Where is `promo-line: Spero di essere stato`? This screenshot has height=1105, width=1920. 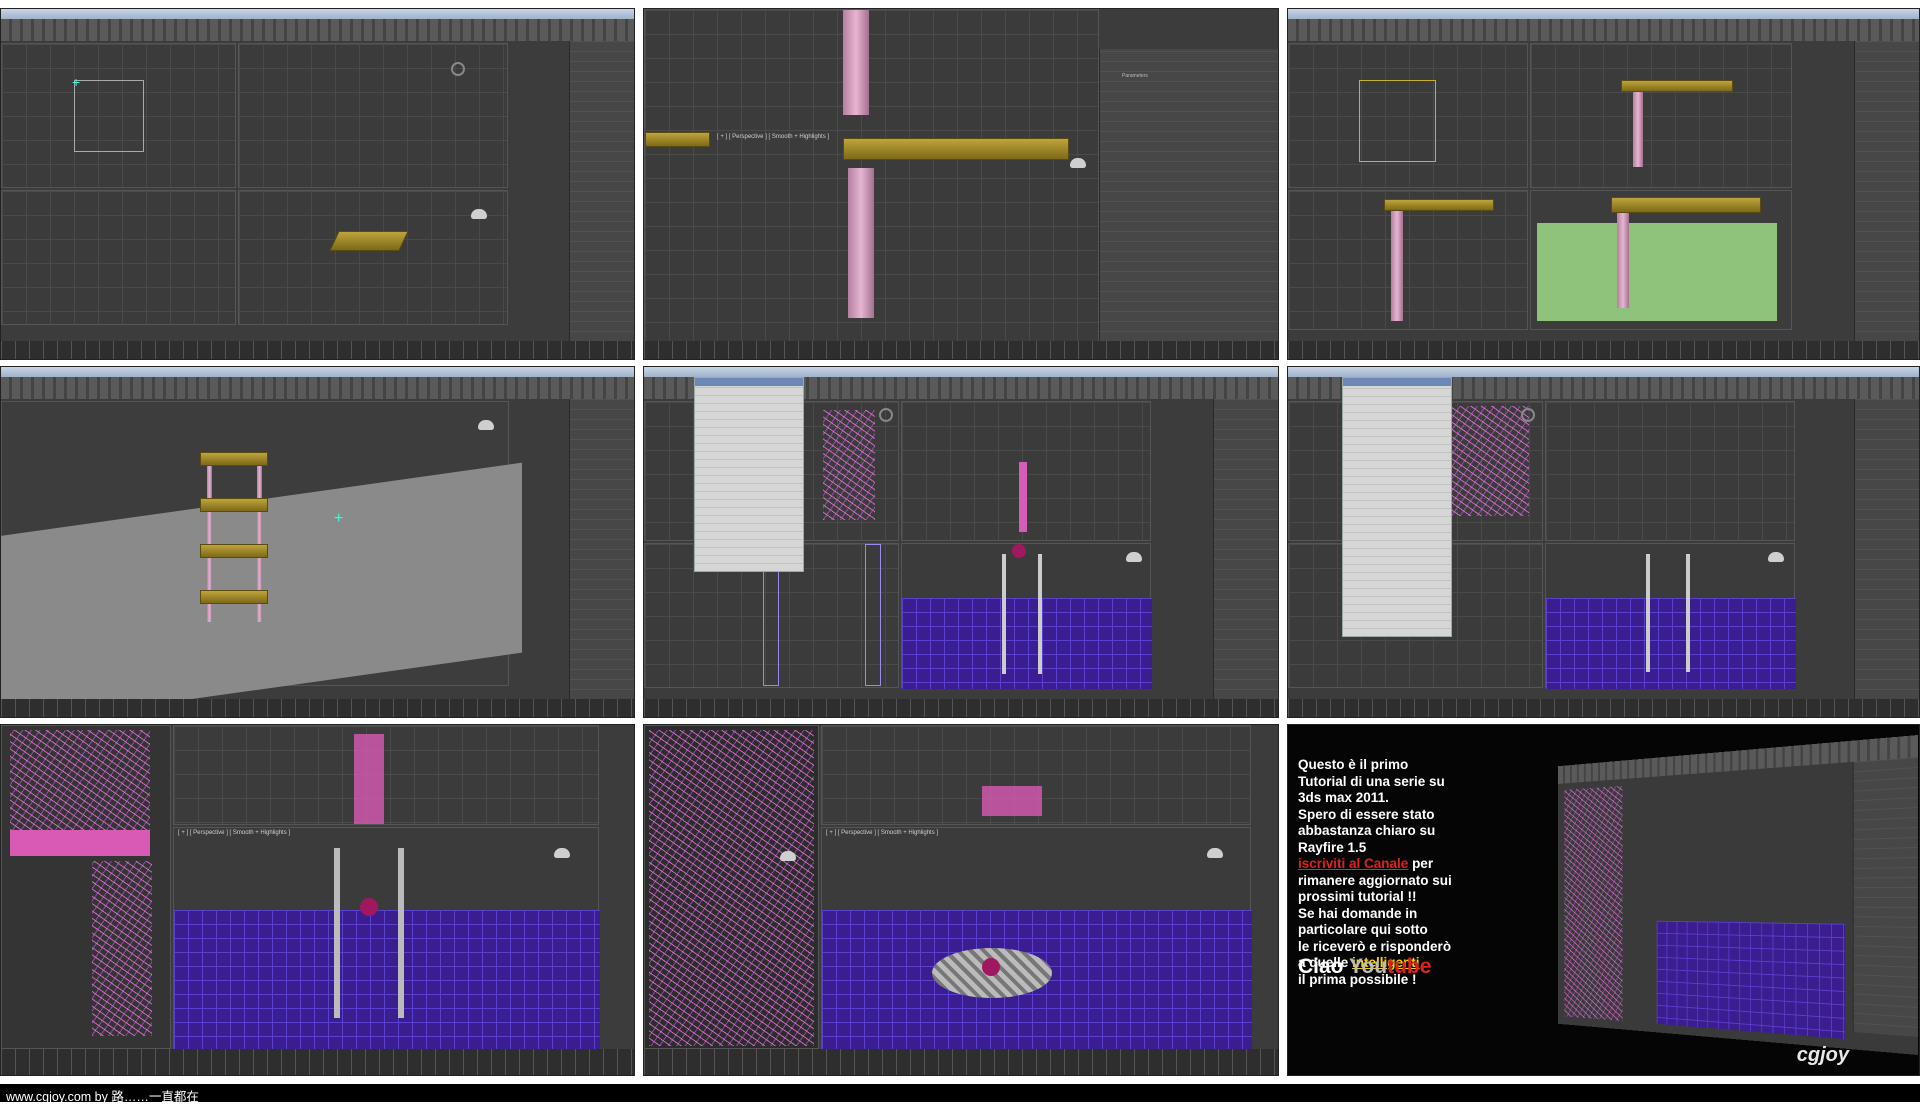
promo-line: Spero di essere stato is located at coordinates (1366, 814).